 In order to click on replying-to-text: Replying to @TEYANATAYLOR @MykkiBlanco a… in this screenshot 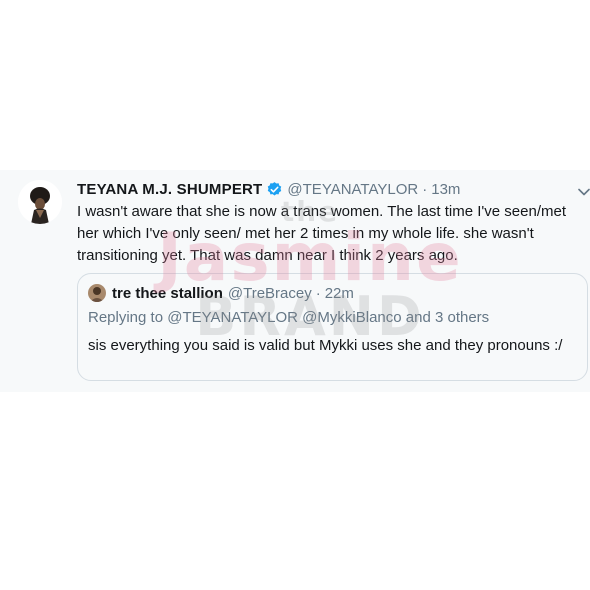, I will do `click(288, 317)`.